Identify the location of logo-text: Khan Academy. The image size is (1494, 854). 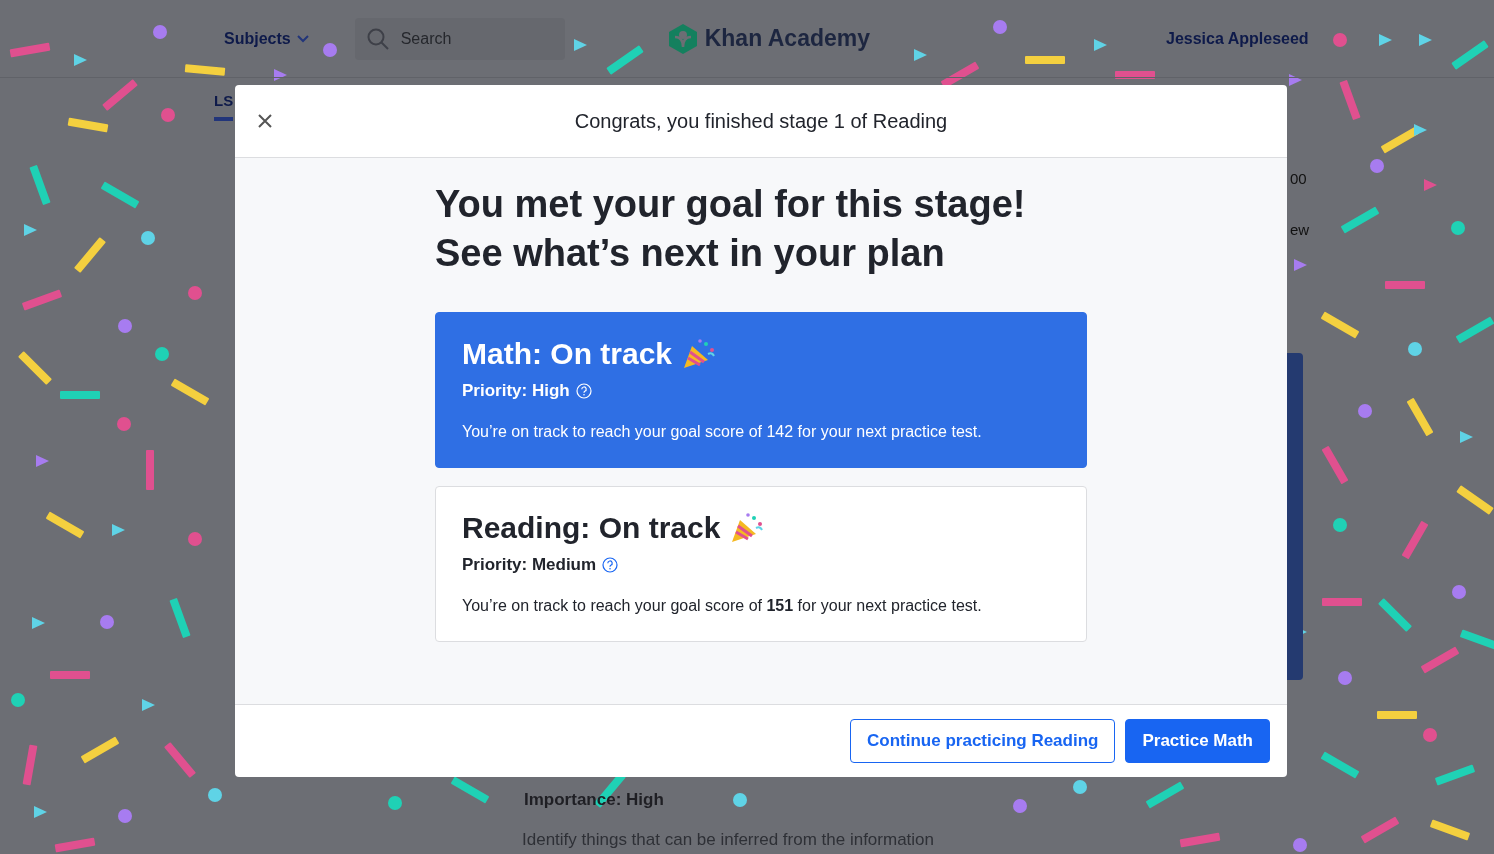
(787, 38).